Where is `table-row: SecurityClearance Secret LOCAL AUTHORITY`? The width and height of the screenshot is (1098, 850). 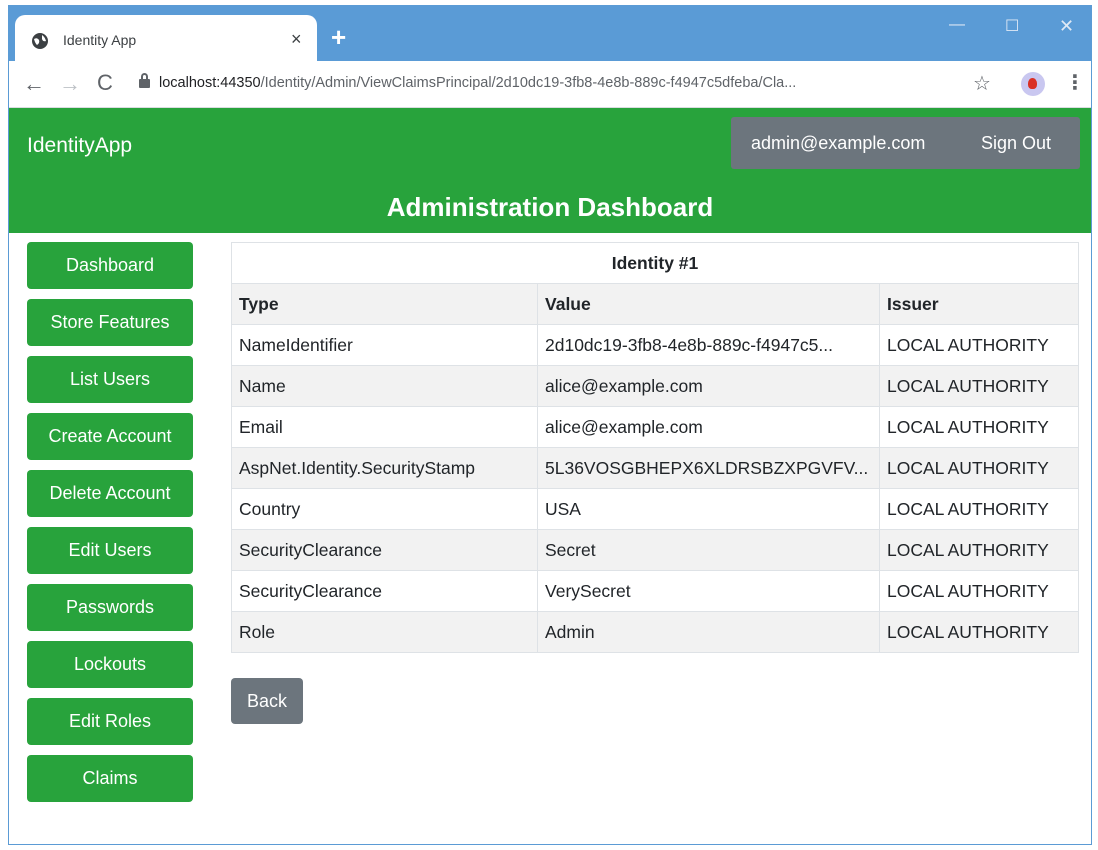 table-row: SecurityClearance Secret LOCAL AUTHORITY is located at coordinates (655, 550).